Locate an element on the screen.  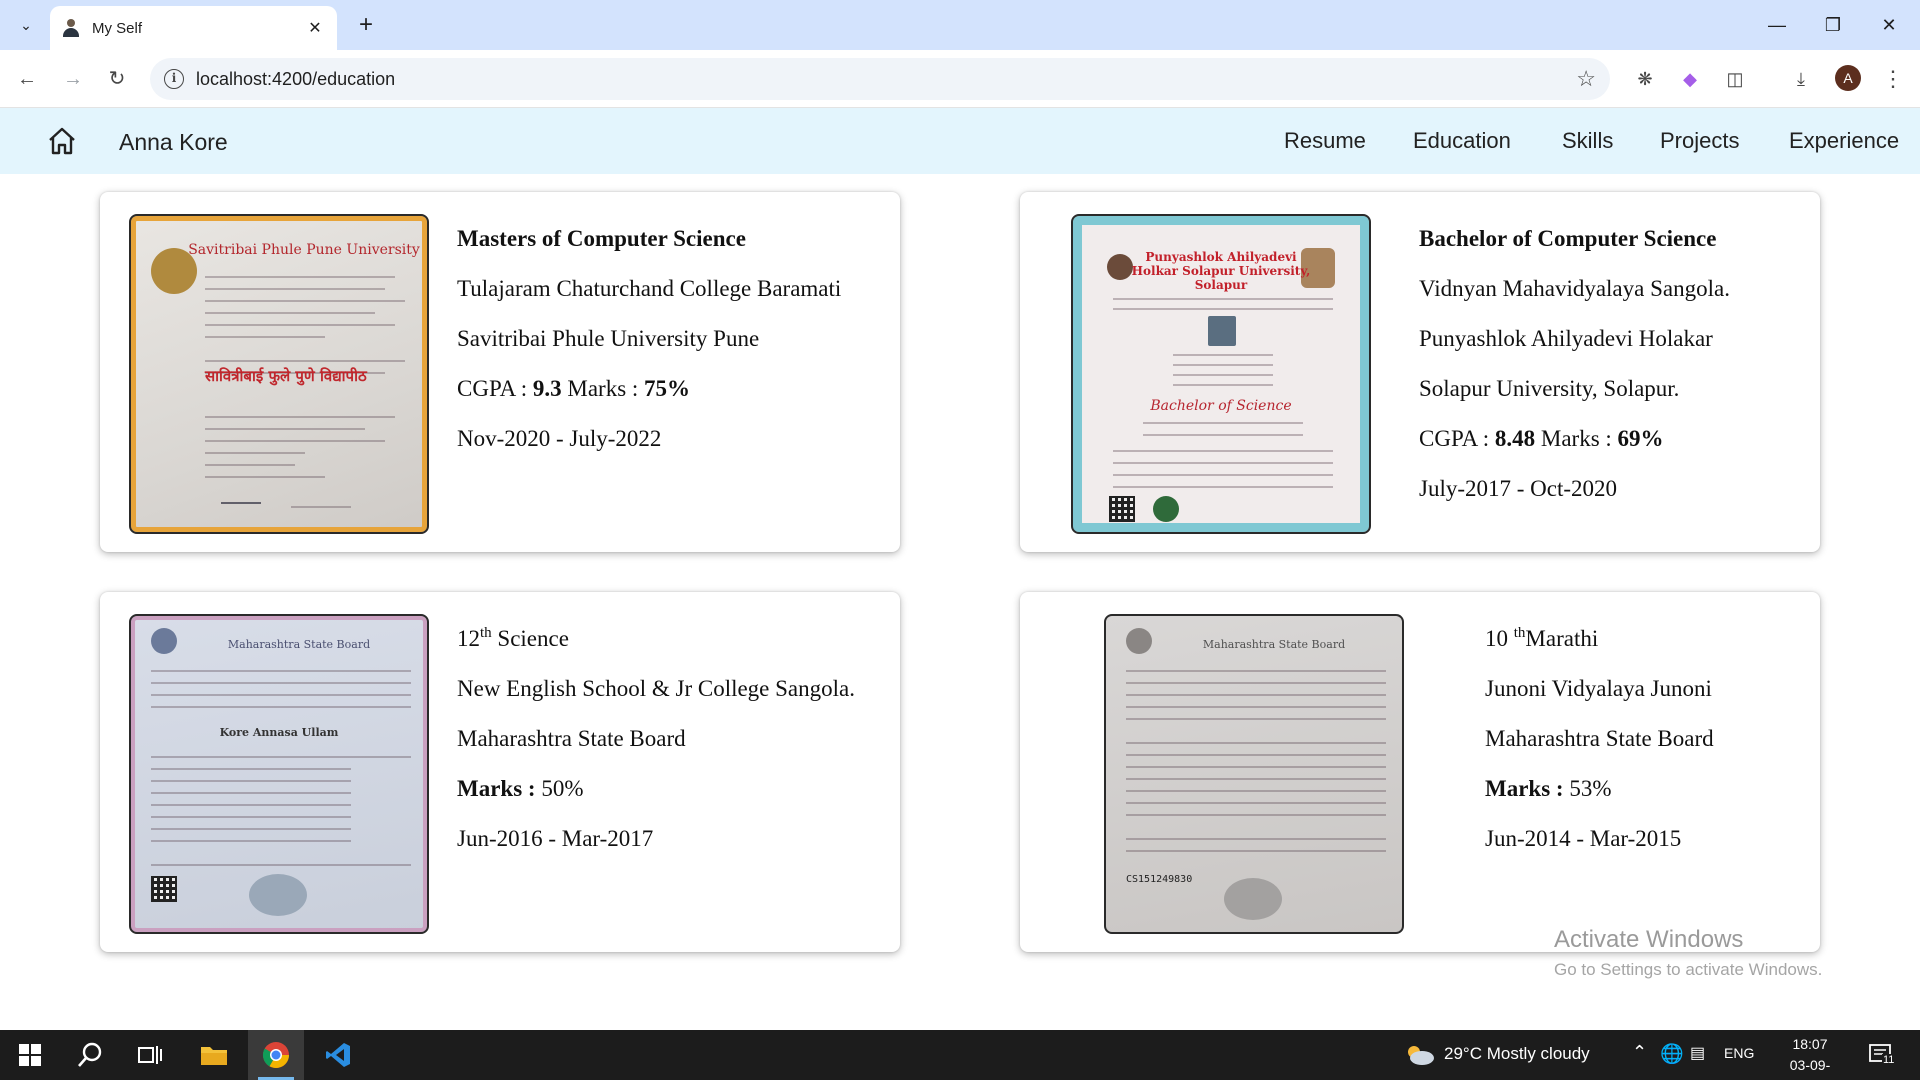
taskbar-clock: 18:07 03-09-2024 is located at coordinates (1810, 1057).